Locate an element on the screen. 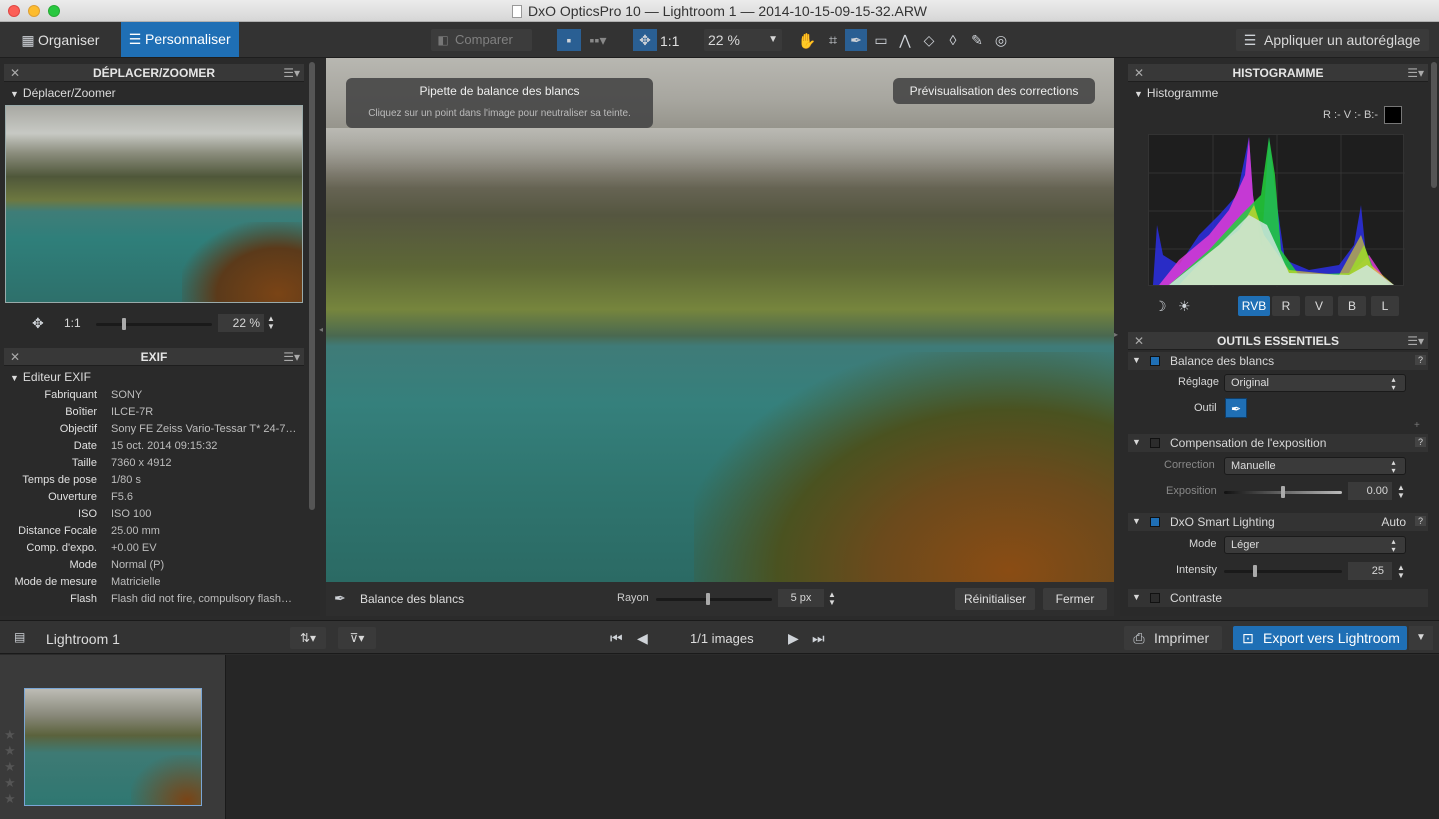 Image resolution: width=1439 pixels, height=819 pixels. single-view-icon: ▪ is located at coordinates (569, 40).